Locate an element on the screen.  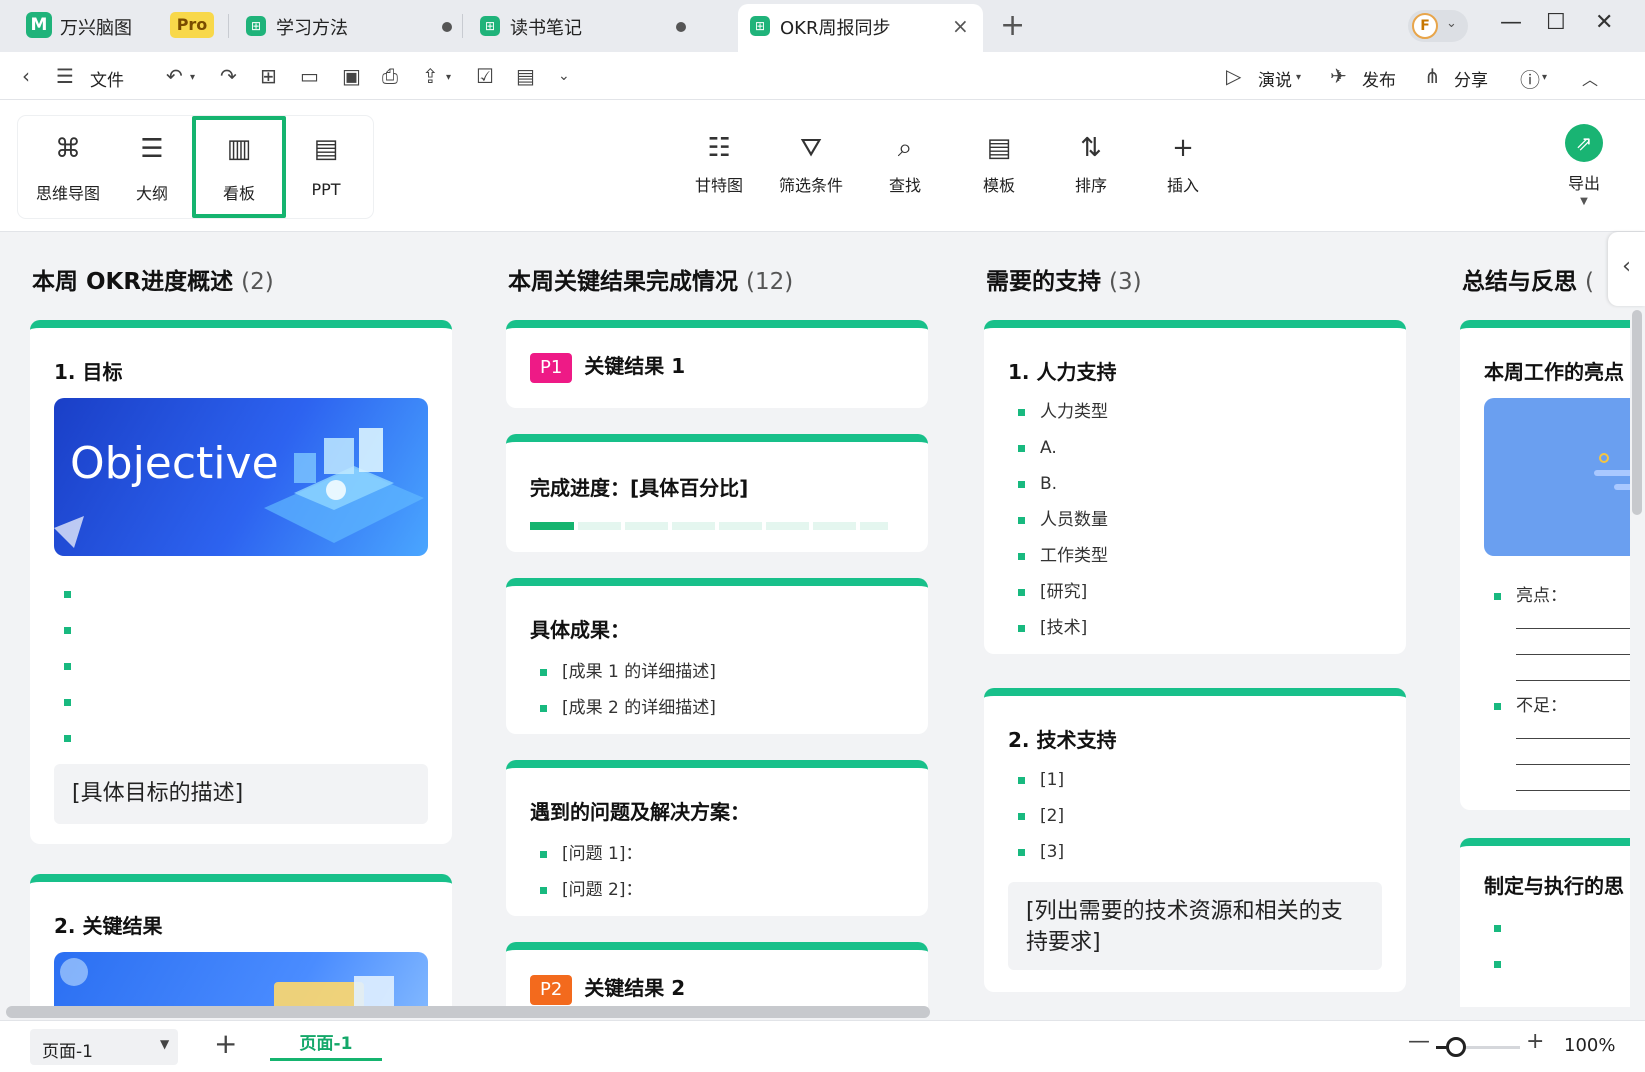
list-item: 人员数量 is located at coordinates (1063, 520).